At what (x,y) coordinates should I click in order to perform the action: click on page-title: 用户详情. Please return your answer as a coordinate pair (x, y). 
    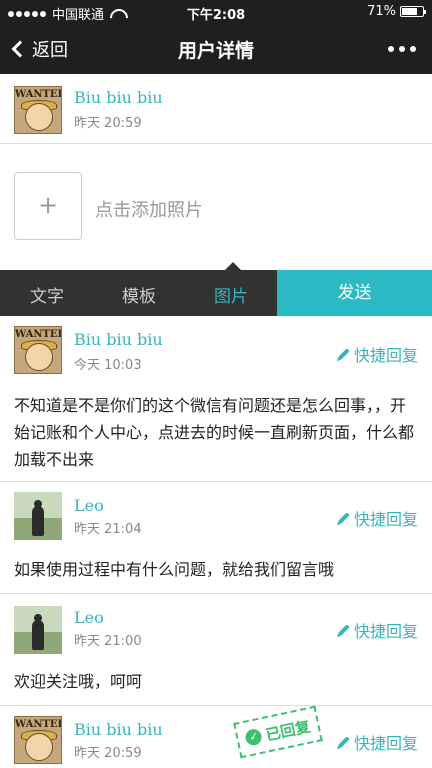
    Looking at the image, I should click on (215, 51).